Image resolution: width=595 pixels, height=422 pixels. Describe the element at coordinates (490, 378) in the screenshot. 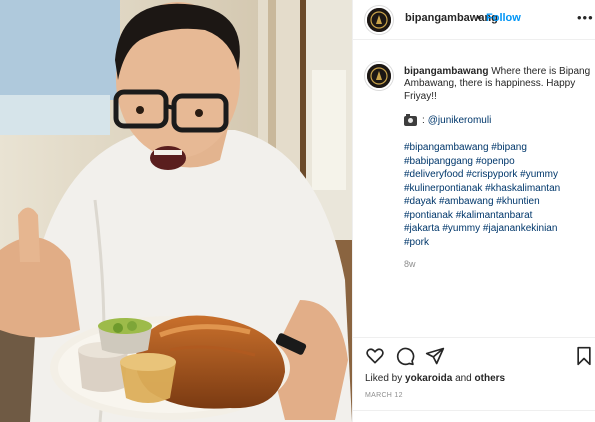

I see `liked-by-others: others` at that location.